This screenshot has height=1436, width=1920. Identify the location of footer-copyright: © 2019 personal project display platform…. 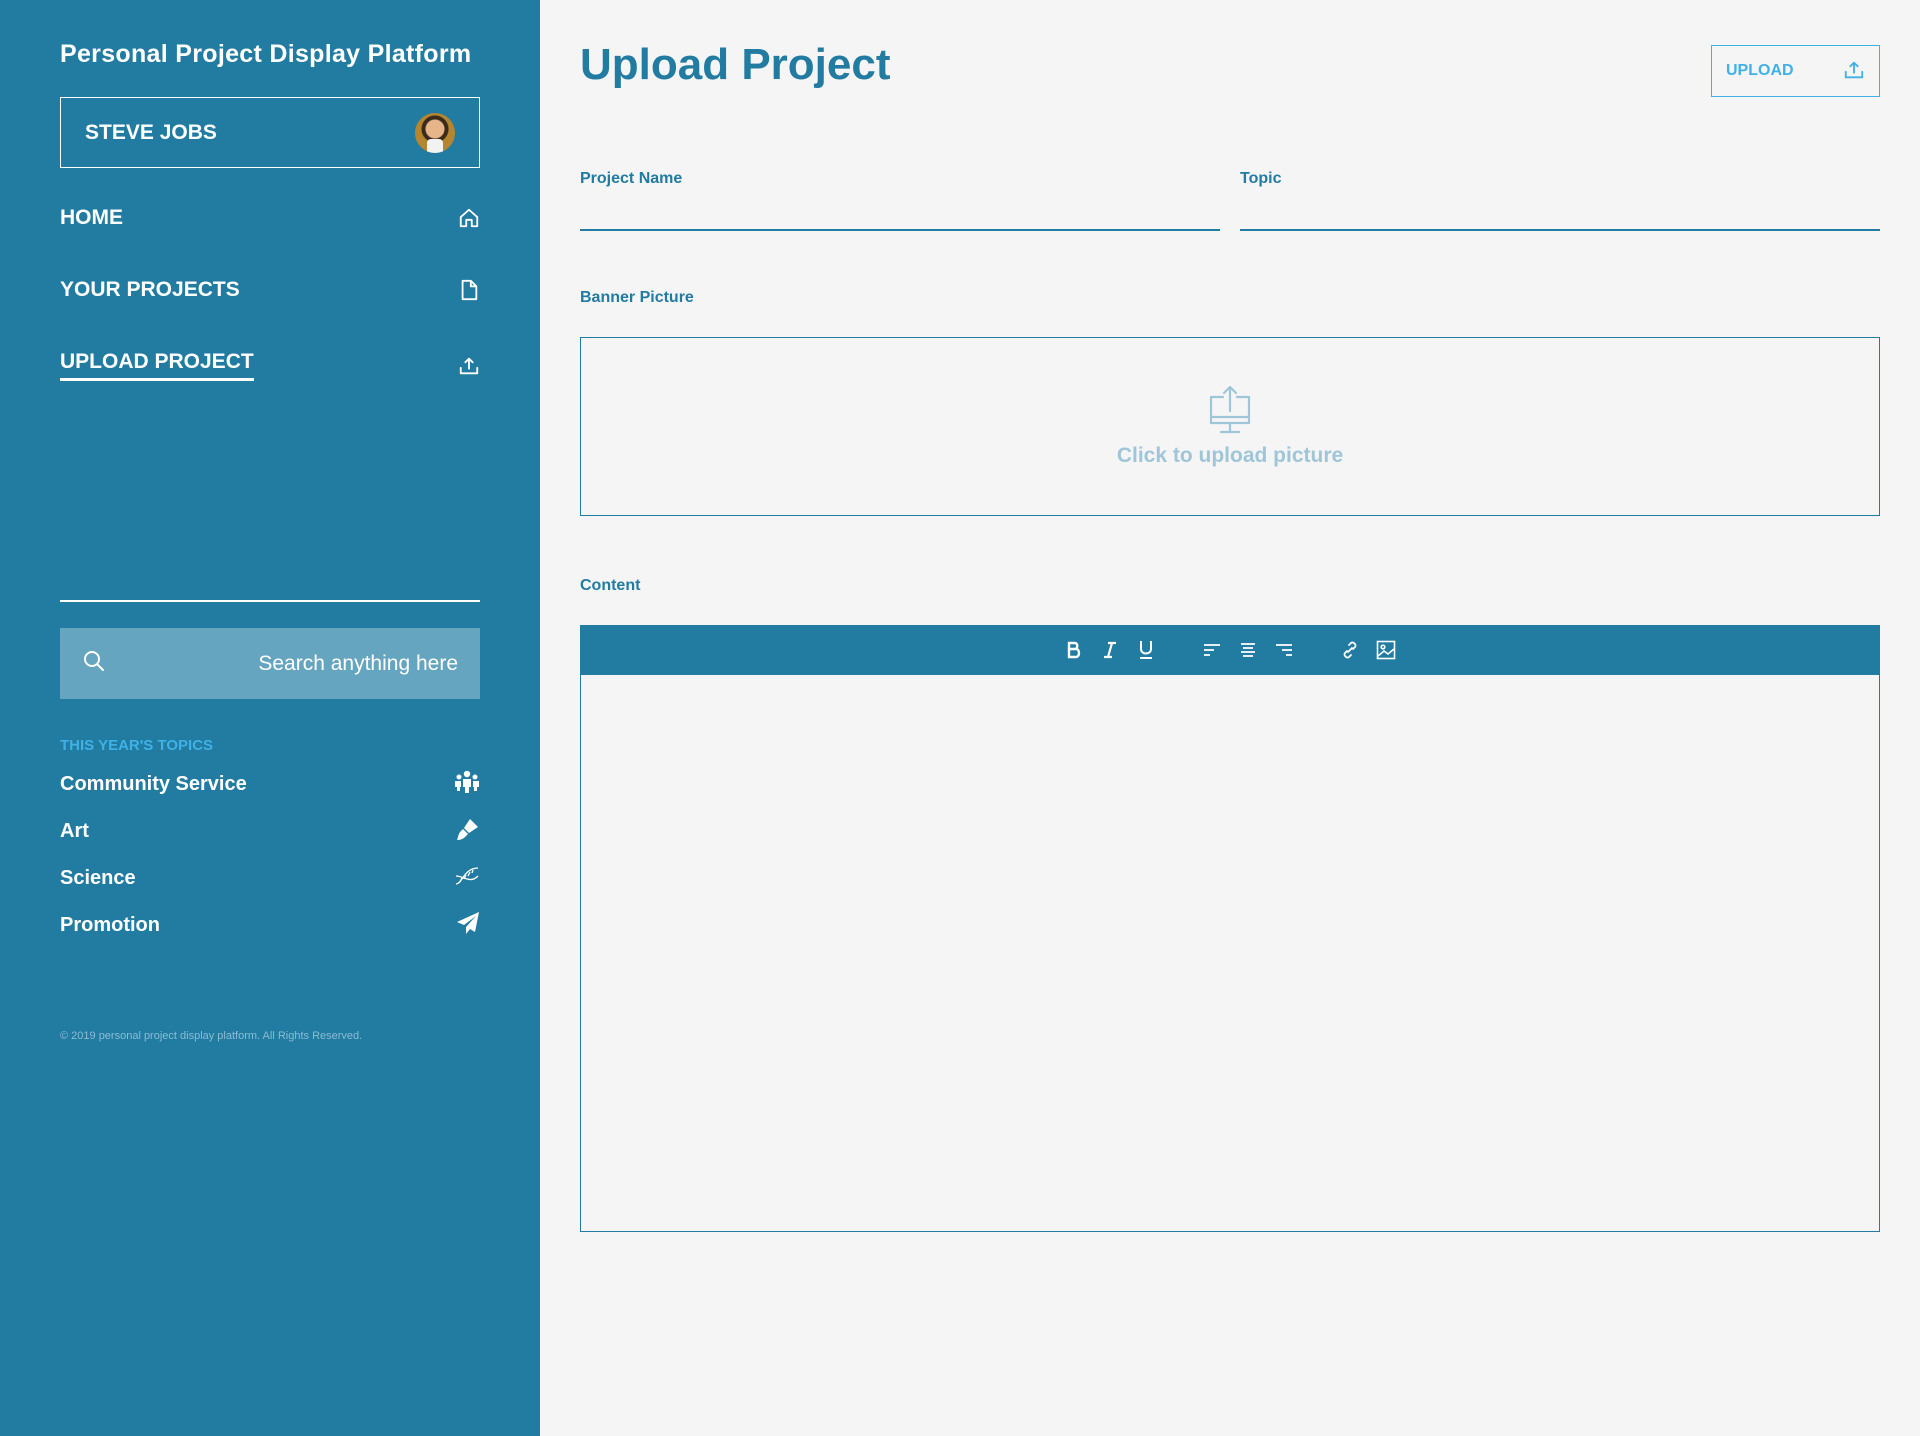
(211, 1036).